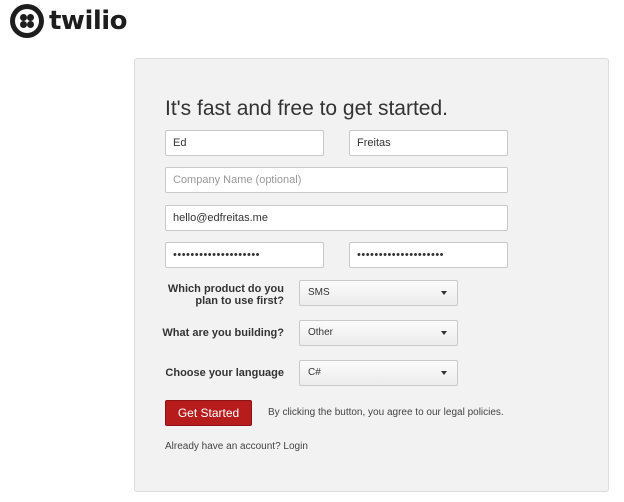  Describe the element at coordinates (378, 373) in the screenshot. I see `language-select: C#` at that location.